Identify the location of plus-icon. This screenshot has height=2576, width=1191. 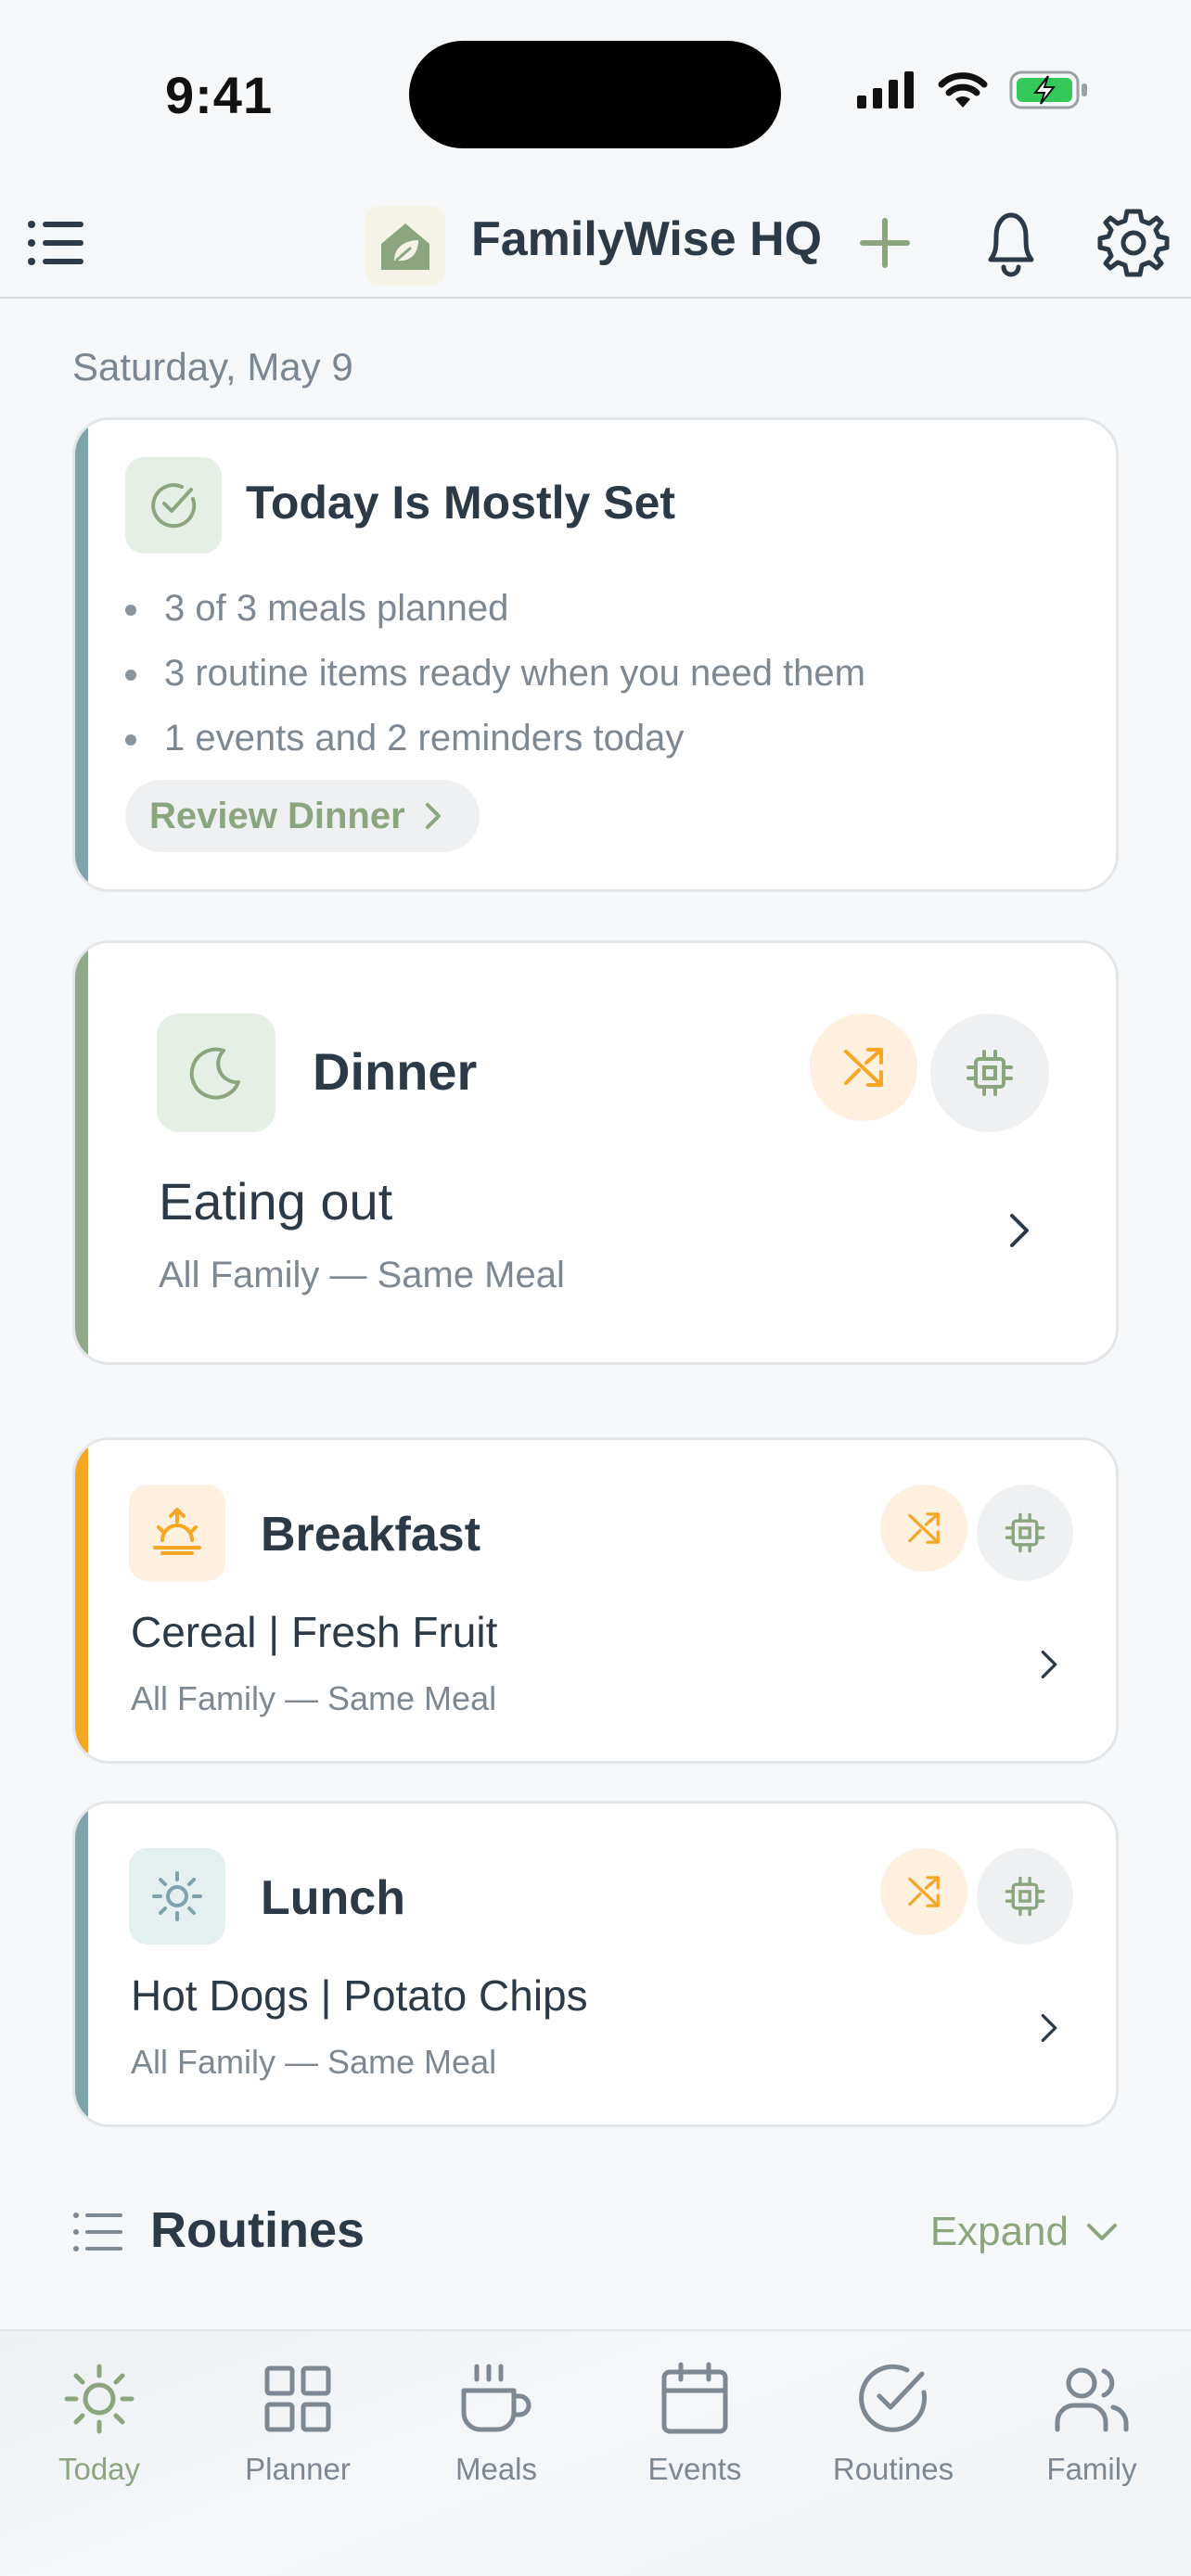
(885, 243).